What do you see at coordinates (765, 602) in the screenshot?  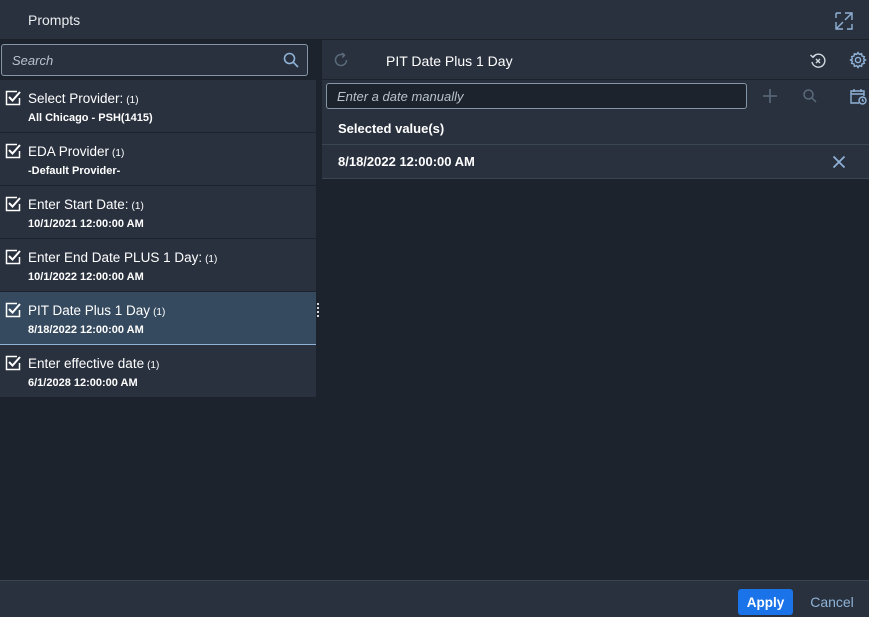 I see `apply-button: Apply` at bounding box center [765, 602].